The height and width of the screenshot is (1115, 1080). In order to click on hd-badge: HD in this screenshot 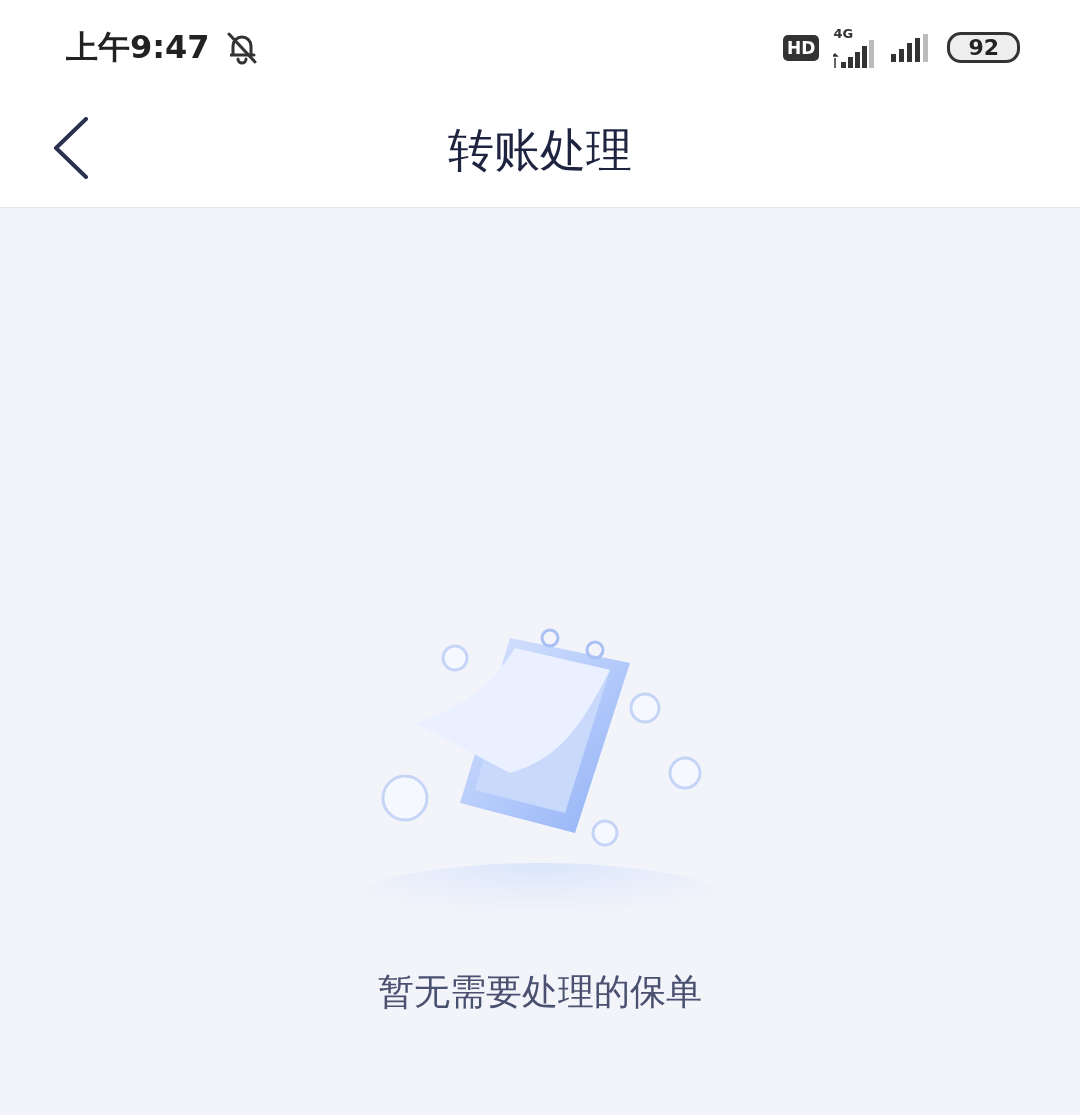, I will do `click(801, 47)`.